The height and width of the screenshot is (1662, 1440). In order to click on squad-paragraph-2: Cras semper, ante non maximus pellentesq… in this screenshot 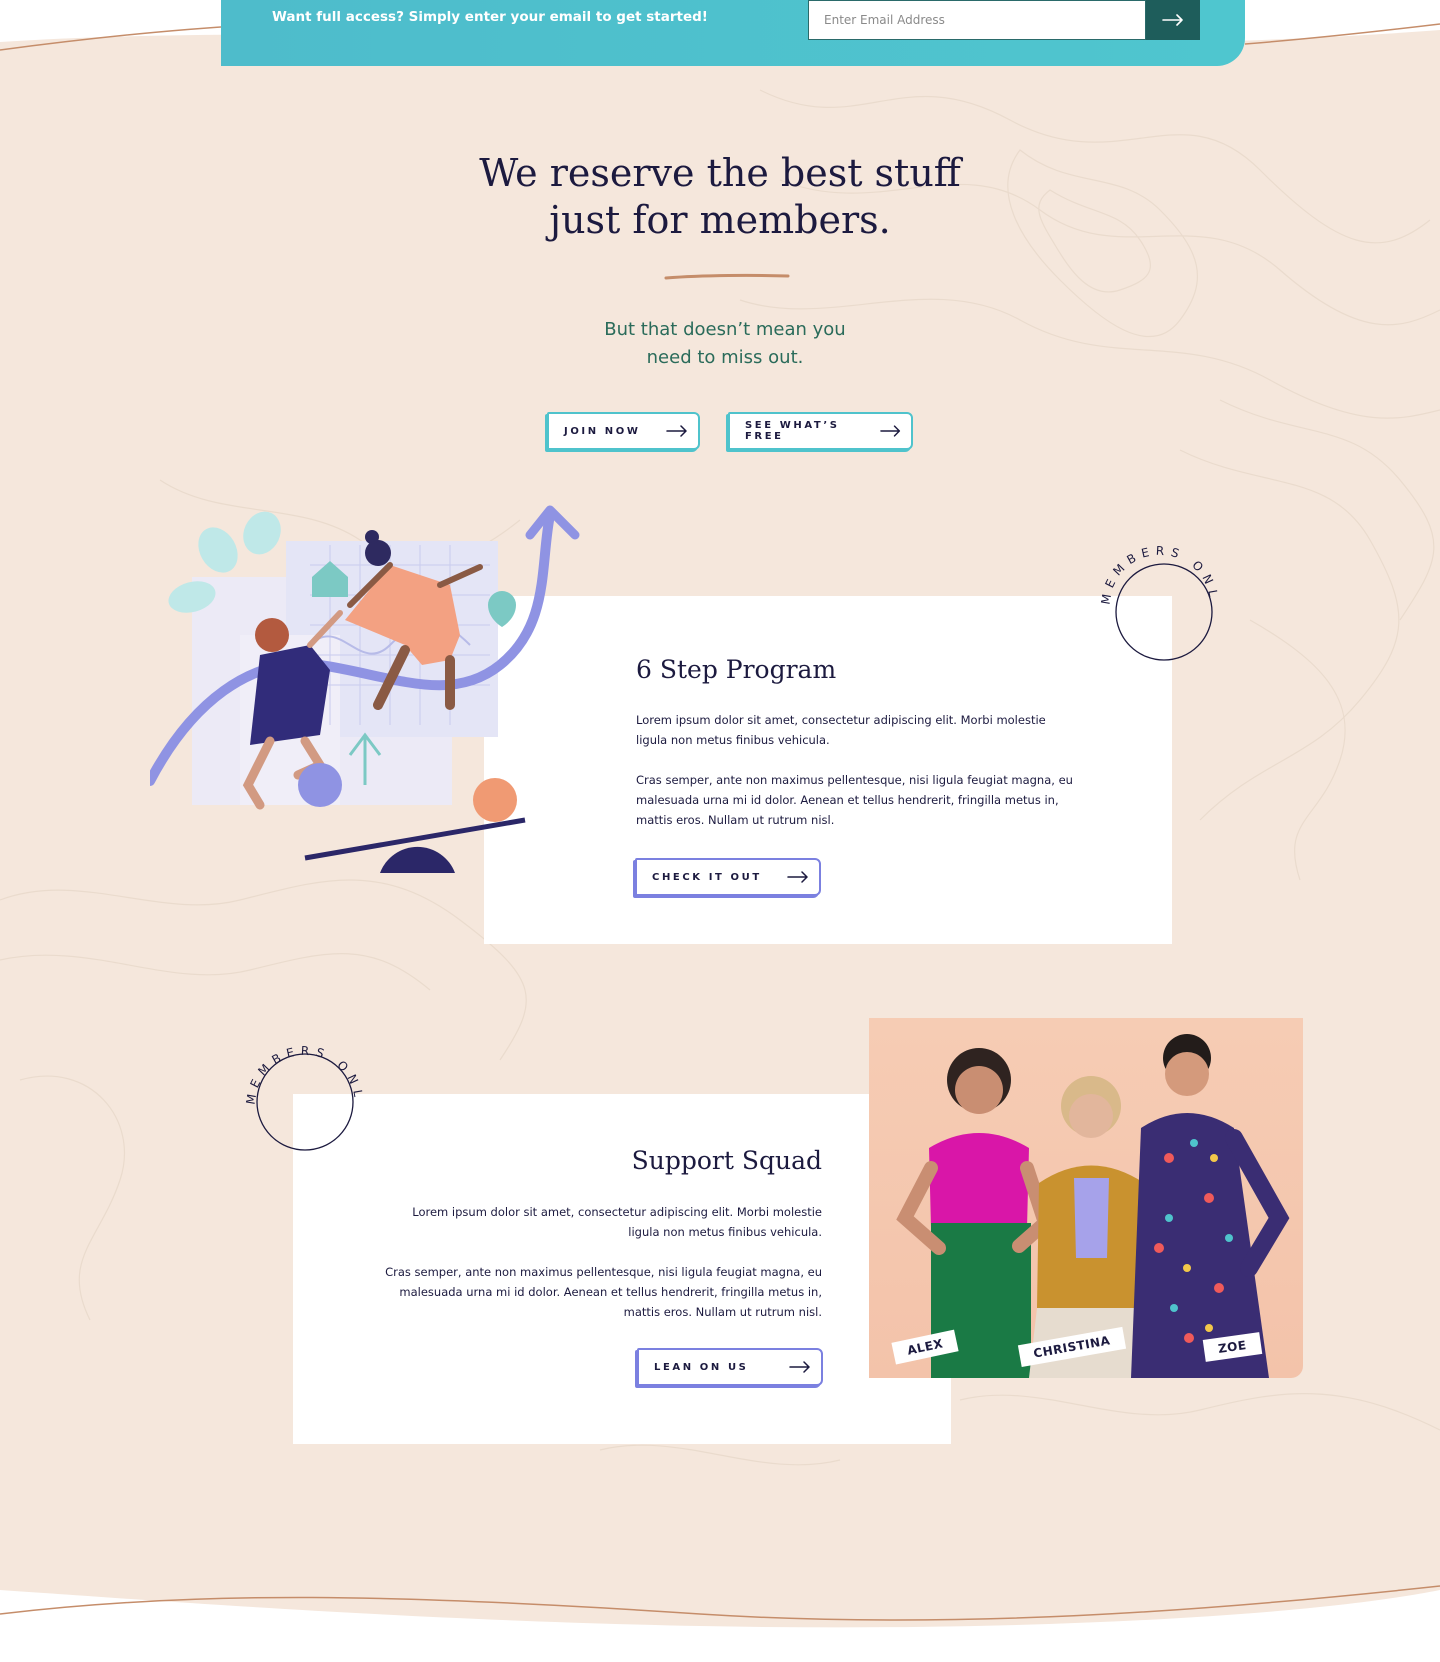, I will do `click(603, 1292)`.